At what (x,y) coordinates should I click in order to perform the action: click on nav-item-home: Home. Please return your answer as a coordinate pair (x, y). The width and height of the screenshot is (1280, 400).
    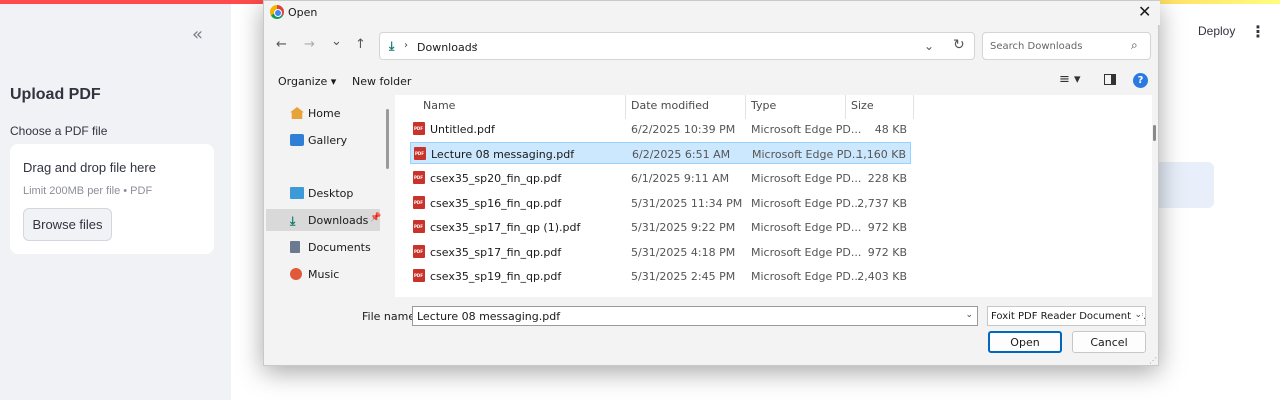
    Looking at the image, I should click on (315, 113).